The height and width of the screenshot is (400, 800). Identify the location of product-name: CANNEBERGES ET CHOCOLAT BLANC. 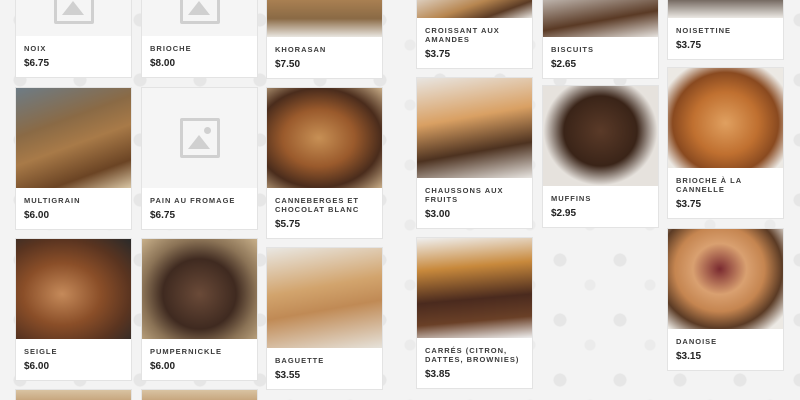
(324, 201).